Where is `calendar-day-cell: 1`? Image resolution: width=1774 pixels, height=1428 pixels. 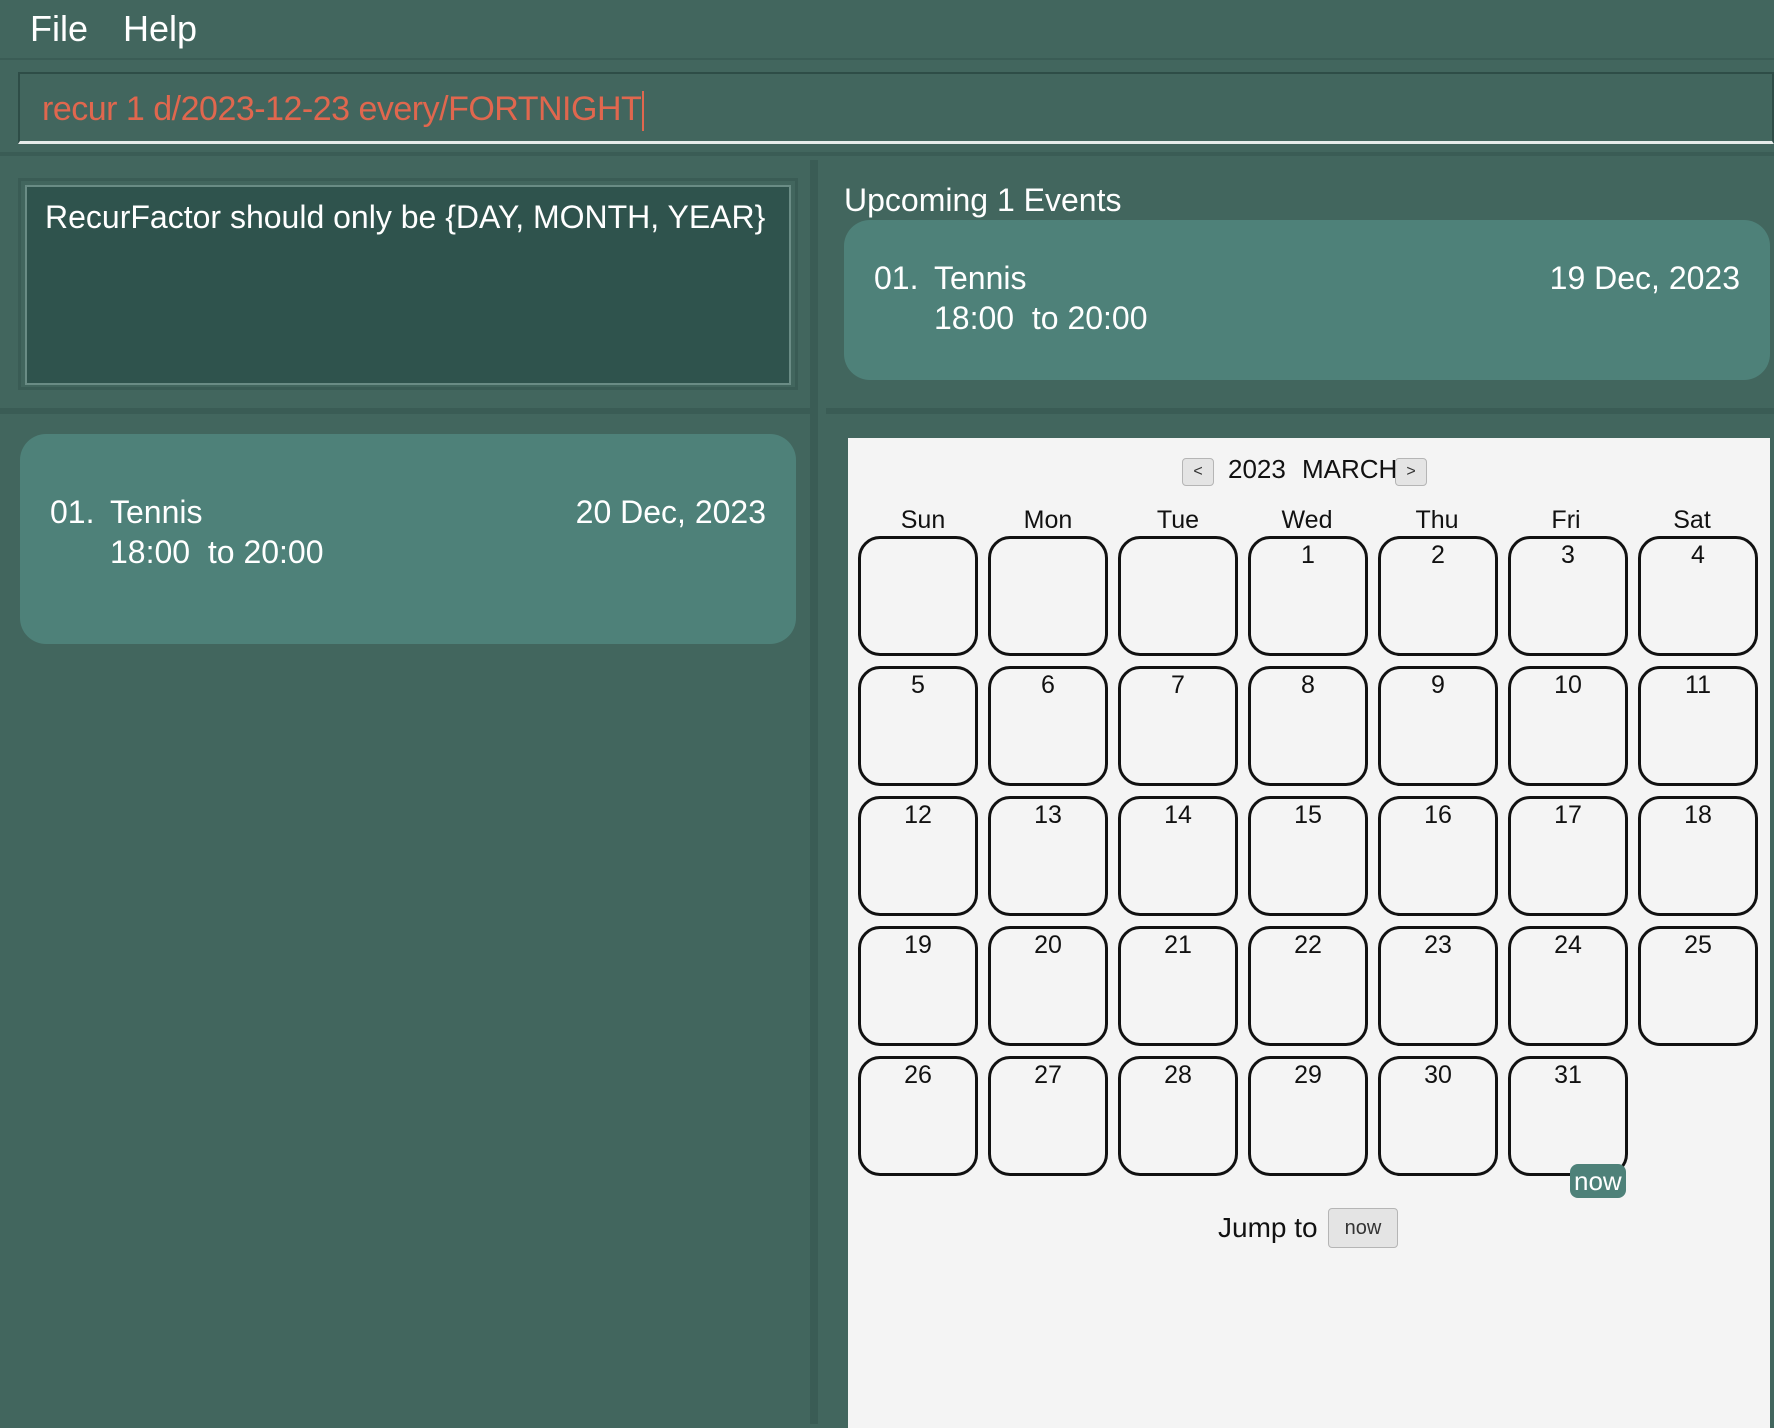 calendar-day-cell: 1 is located at coordinates (1308, 596).